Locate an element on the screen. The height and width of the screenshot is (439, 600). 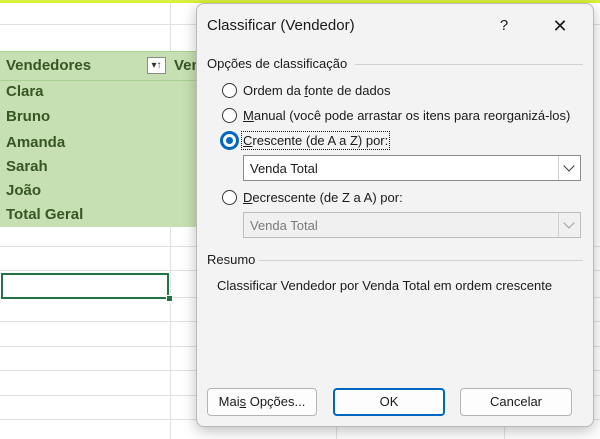
radio-source-order is located at coordinates (229, 90).